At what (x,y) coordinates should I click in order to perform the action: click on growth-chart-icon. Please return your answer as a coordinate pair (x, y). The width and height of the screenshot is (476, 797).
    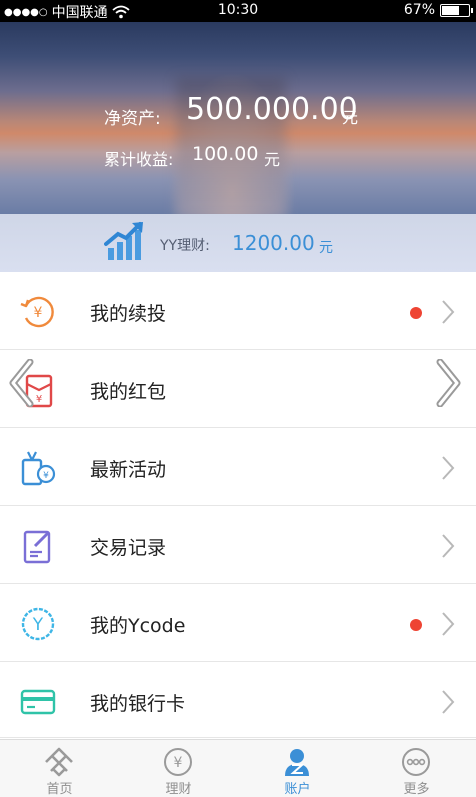
    Looking at the image, I should click on (123, 241).